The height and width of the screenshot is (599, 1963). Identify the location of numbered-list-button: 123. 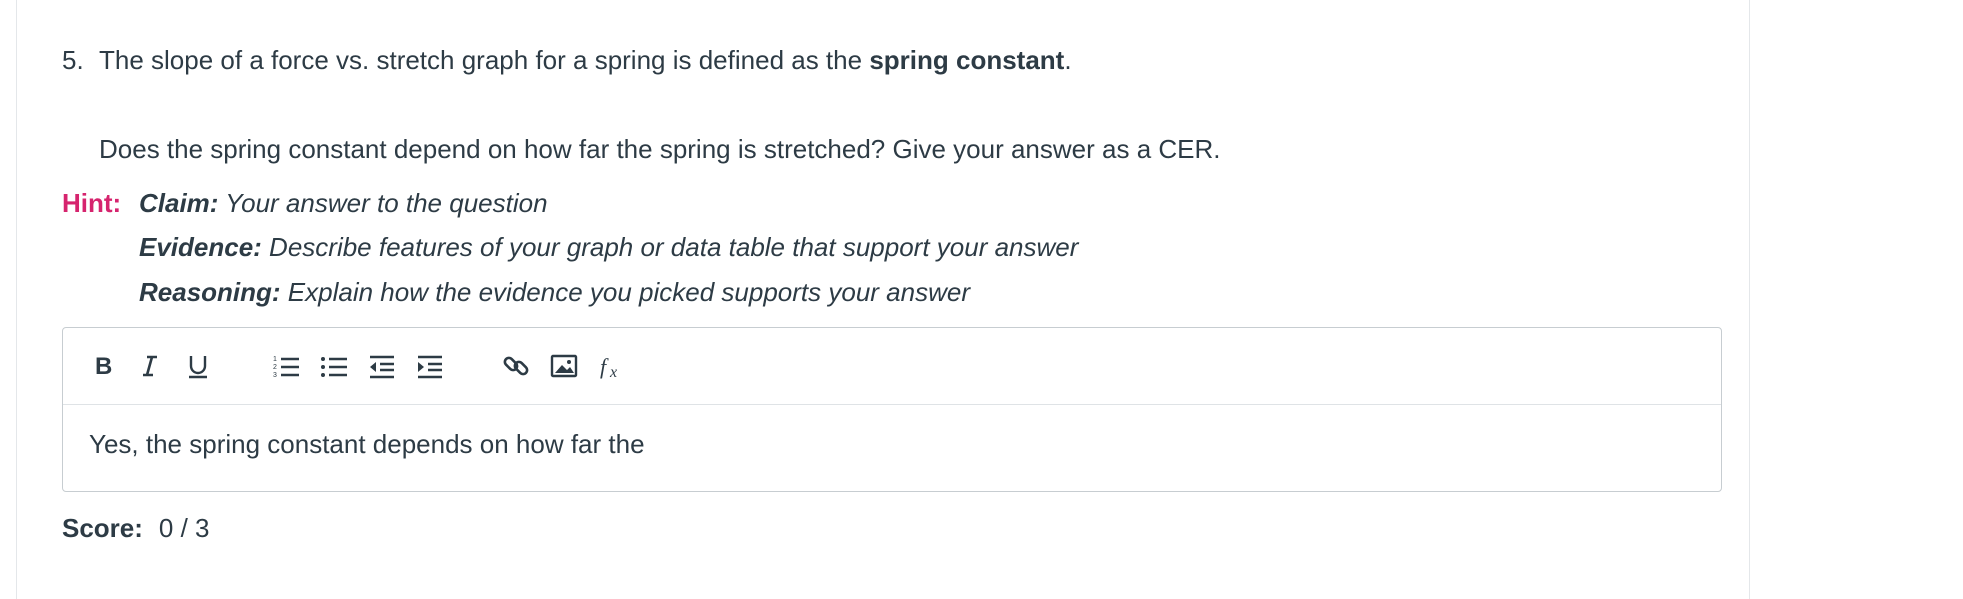
(286, 366).